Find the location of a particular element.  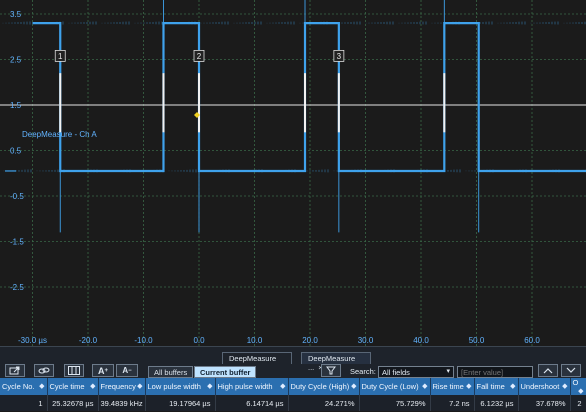

column-header-label: Rise time is located at coordinates (448, 386).